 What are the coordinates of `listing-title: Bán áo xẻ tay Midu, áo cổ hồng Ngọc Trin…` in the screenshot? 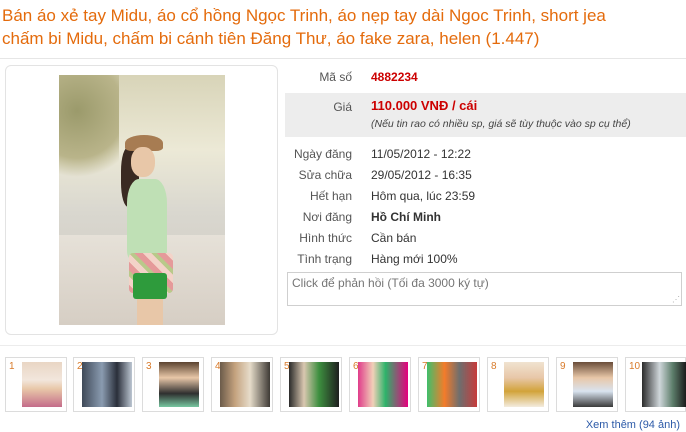 It's located at (344, 27).